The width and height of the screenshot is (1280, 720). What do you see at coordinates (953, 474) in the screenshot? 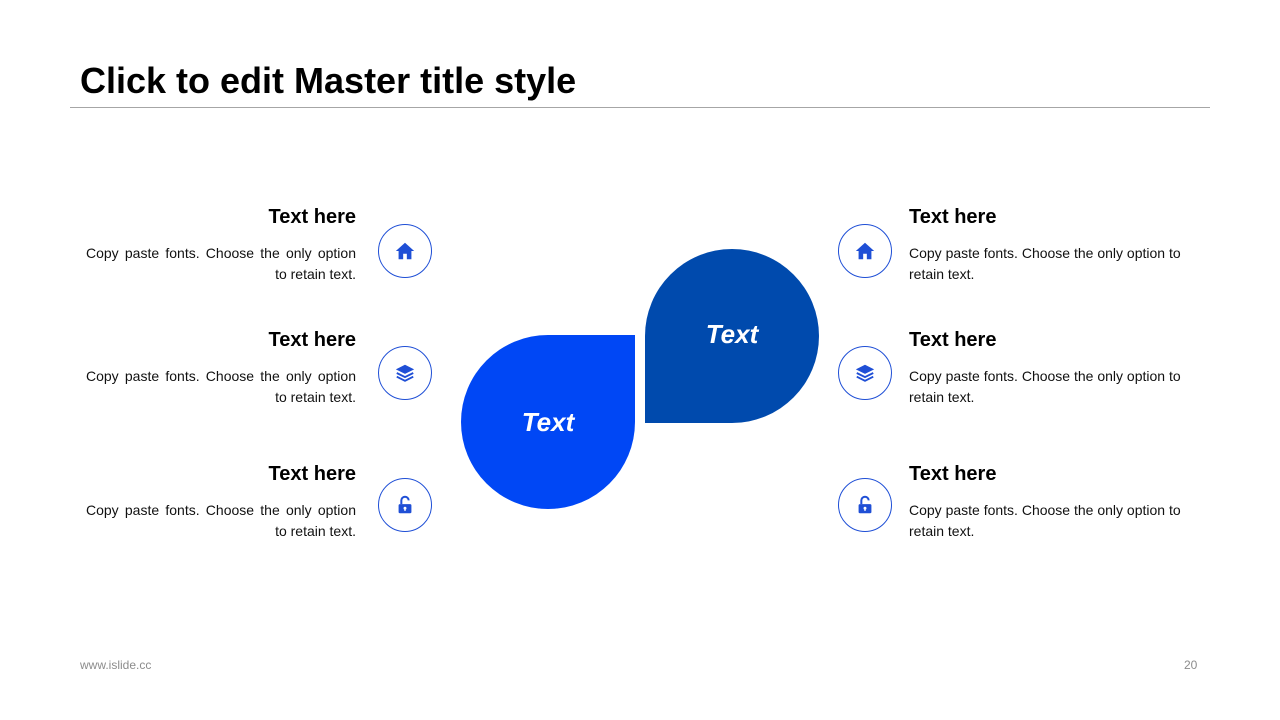
I see `right-item-3-heading: Text here` at bounding box center [953, 474].